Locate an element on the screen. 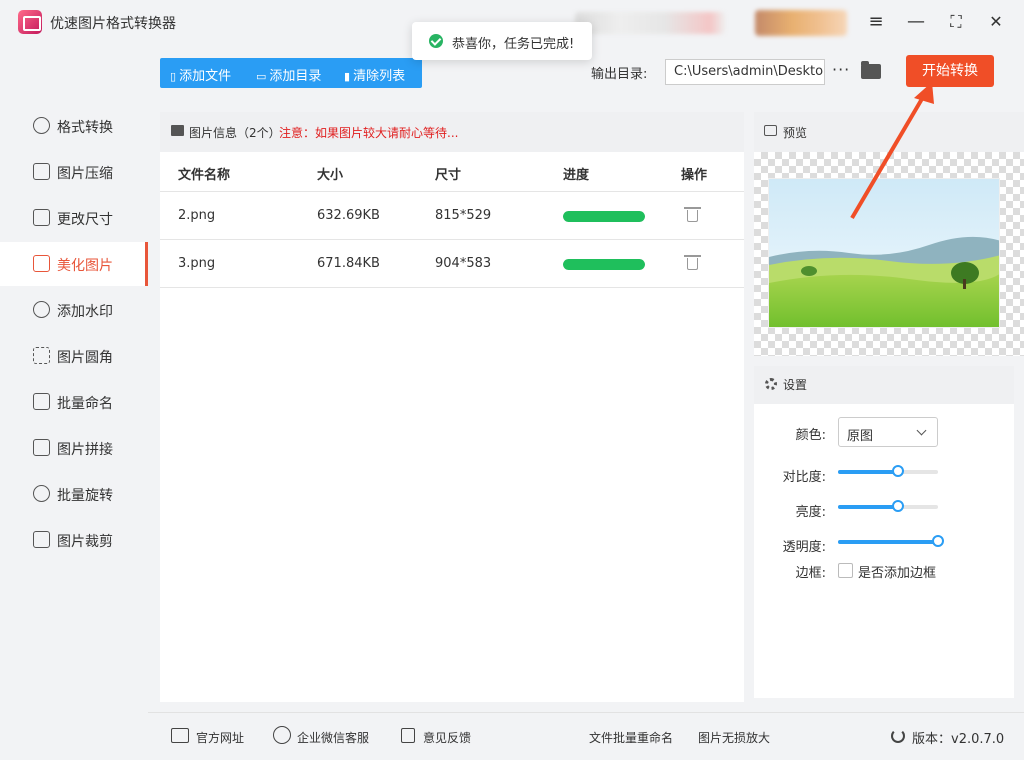 The image size is (1024, 760). resize-icon is located at coordinates (41, 217).